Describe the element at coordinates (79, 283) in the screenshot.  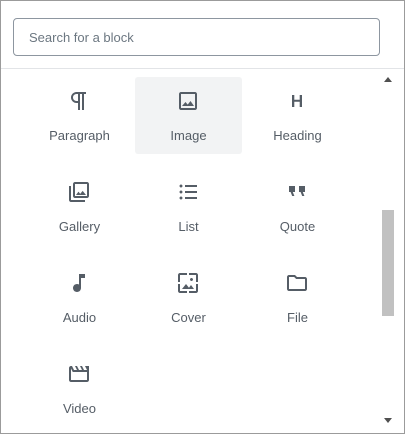
I see `audio-icon` at that location.